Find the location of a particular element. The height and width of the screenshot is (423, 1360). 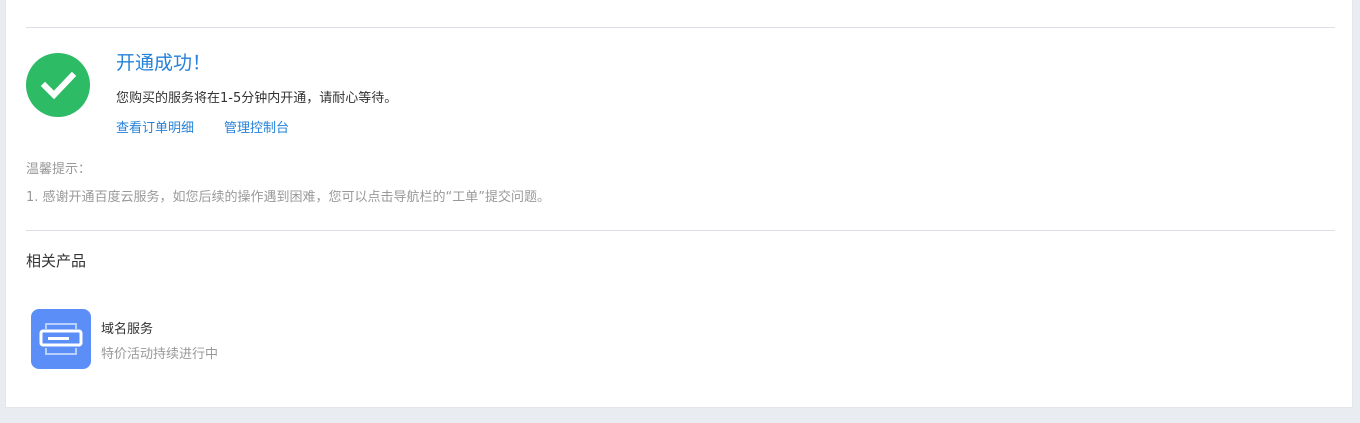

success-check-icon is located at coordinates (58, 85).